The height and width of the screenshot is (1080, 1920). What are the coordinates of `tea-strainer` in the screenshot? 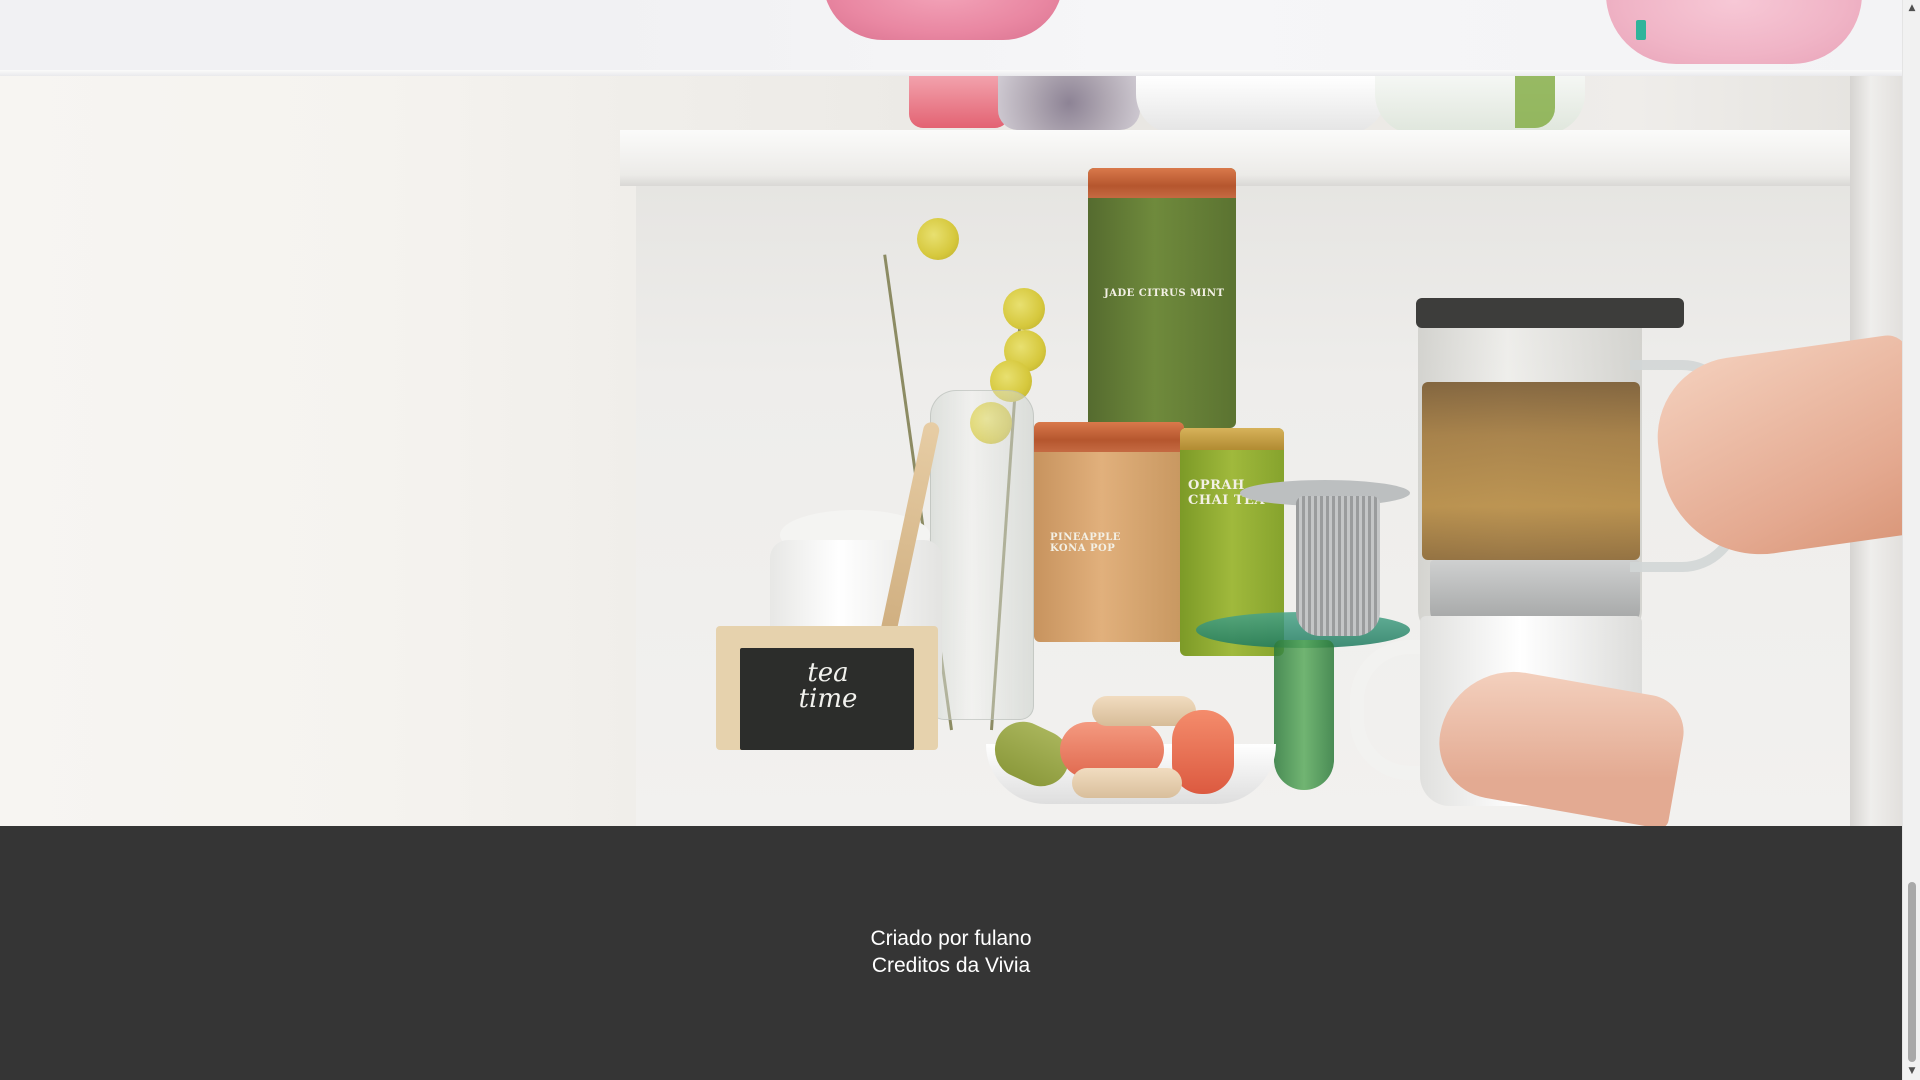 It's located at (1338, 566).